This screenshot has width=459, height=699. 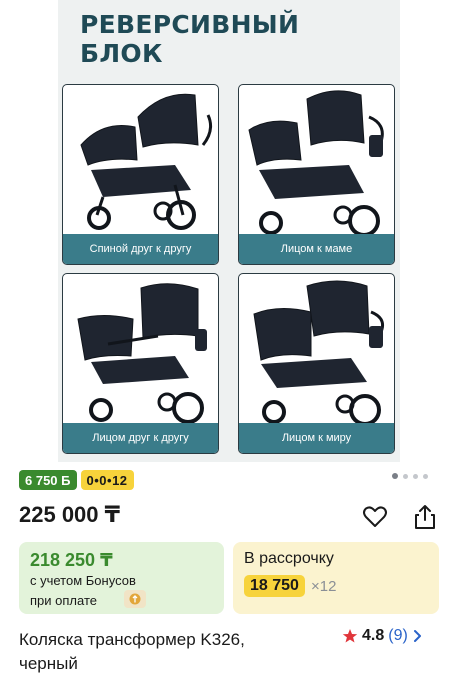 I want to click on stroller-card-facing-parent: Лицом к маме, so click(x=316, y=174).